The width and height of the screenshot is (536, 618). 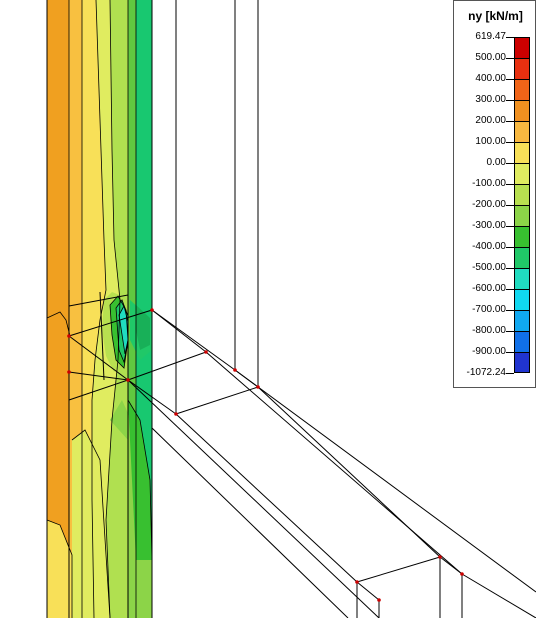 What do you see at coordinates (489, 183) in the screenshot?
I see `legend-label: -100.00` at bounding box center [489, 183].